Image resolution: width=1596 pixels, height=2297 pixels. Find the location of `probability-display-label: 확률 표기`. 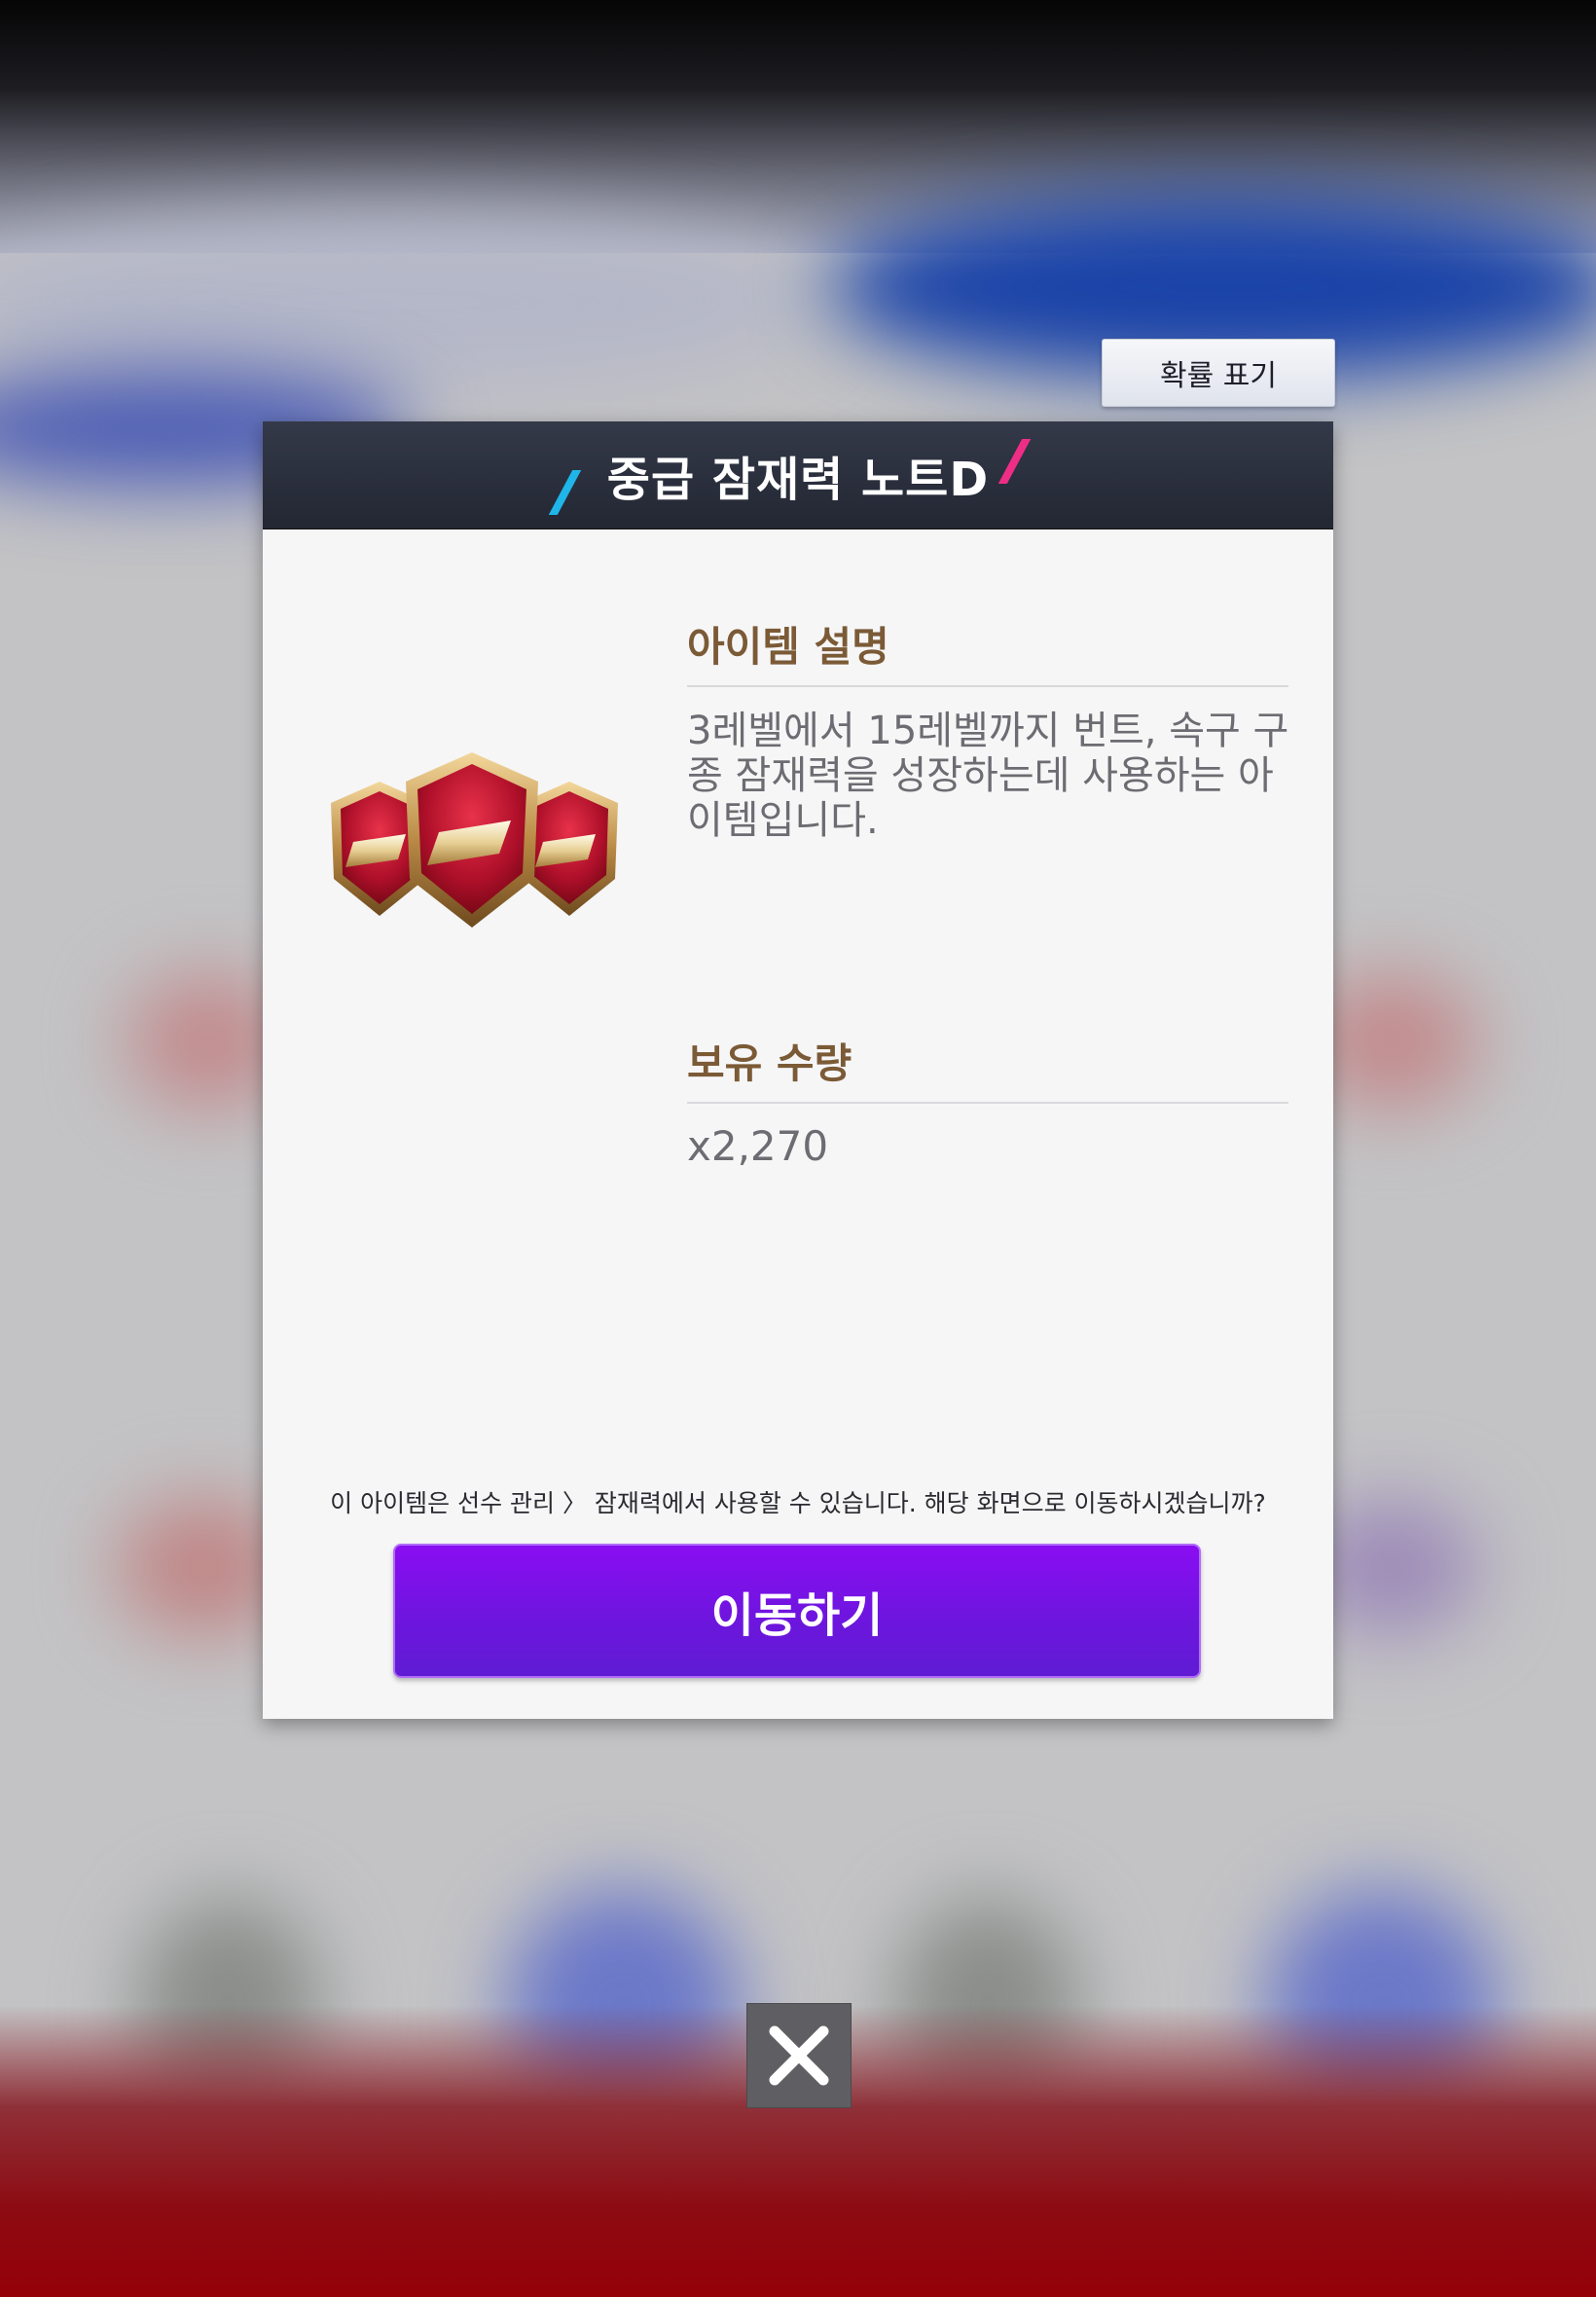

probability-display-label: 확률 표기 is located at coordinates (1218, 376).